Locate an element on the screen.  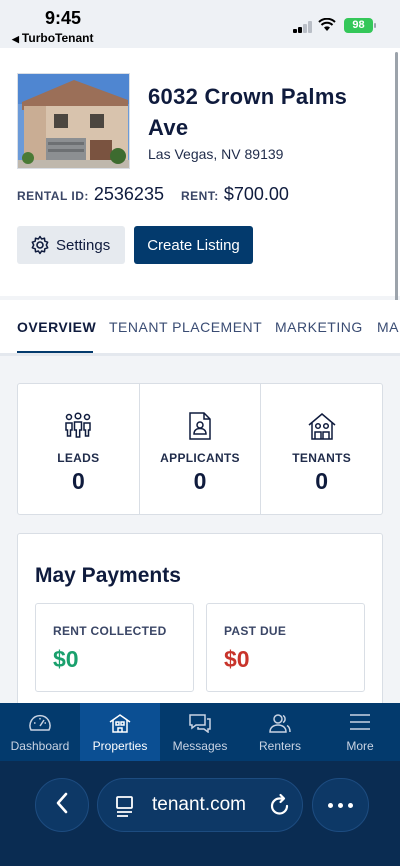
rent-collected-box: RENT COLLECTED $0 is located at coordinates (114, 647).